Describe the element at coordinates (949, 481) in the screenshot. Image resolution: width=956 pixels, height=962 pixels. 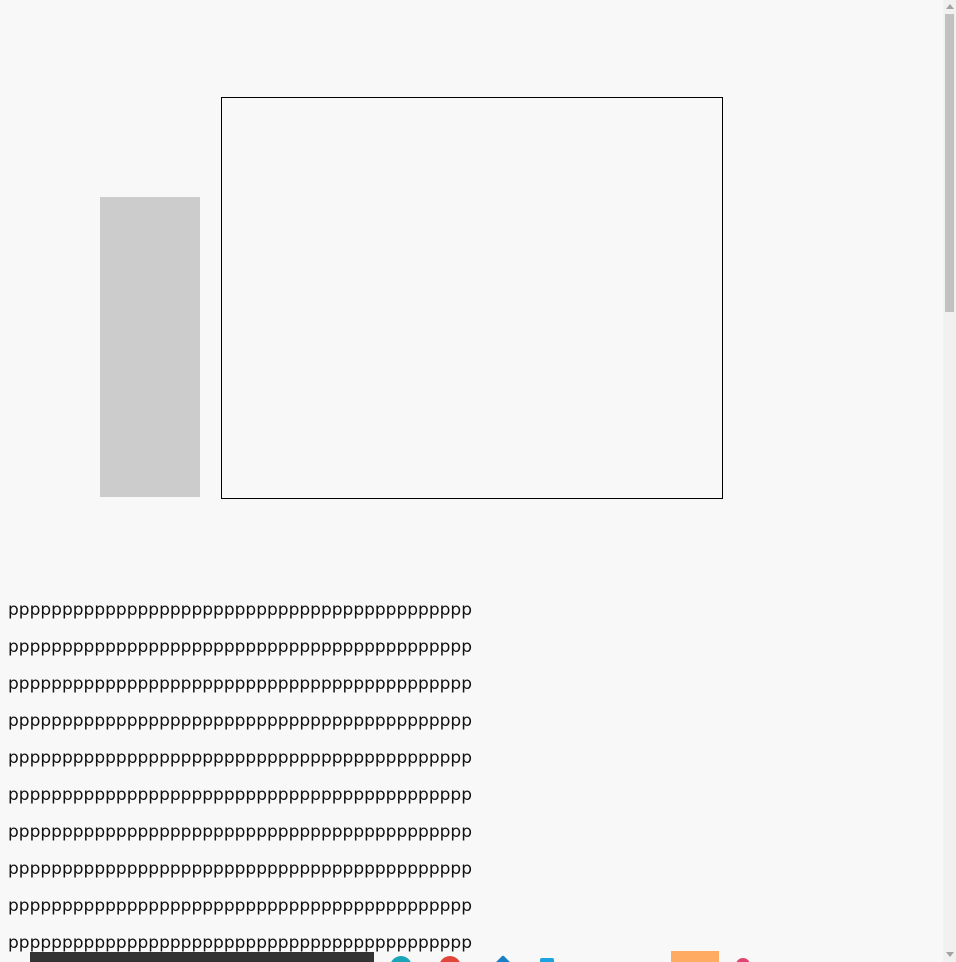
I see `vertical-scrollbar` at that location.